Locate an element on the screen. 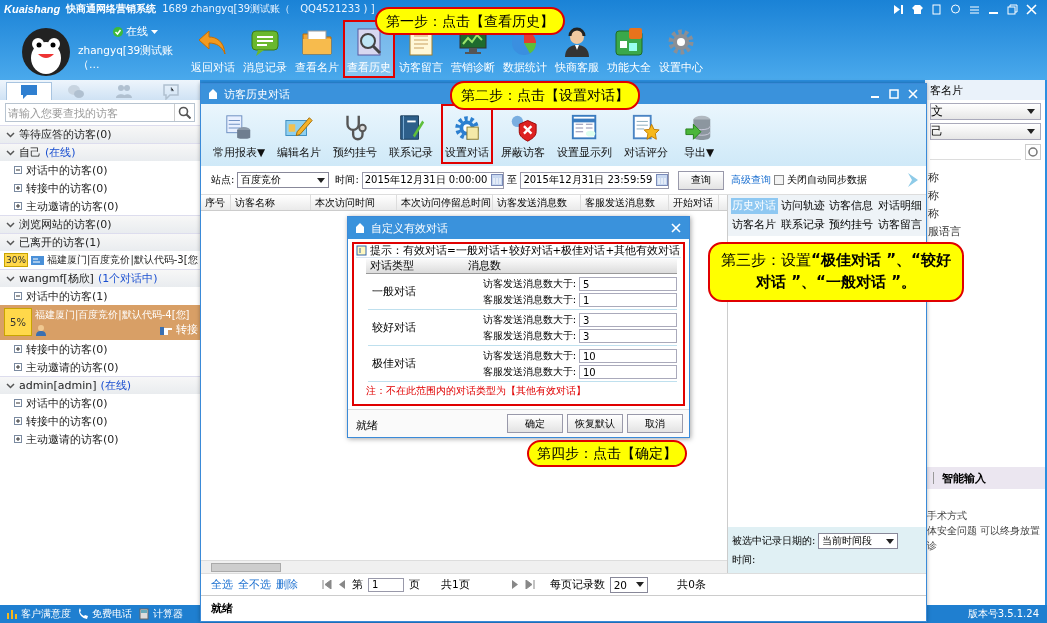 The image size is (1047, 623). date-field: 2015年12月31日 23:59:59 is located at coordinates (595, 180).